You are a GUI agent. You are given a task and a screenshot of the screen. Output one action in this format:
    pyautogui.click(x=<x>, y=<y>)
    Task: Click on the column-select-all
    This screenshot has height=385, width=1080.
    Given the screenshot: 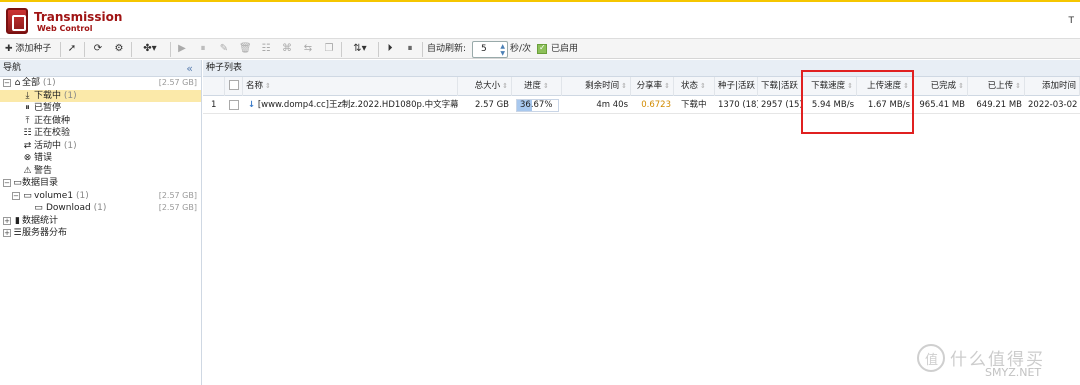 What is the action you would take?
    pyautogui.click(x=234, y=86)
    